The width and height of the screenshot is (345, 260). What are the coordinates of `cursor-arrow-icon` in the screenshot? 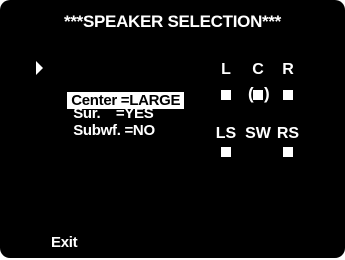 It's located at (39, 68).